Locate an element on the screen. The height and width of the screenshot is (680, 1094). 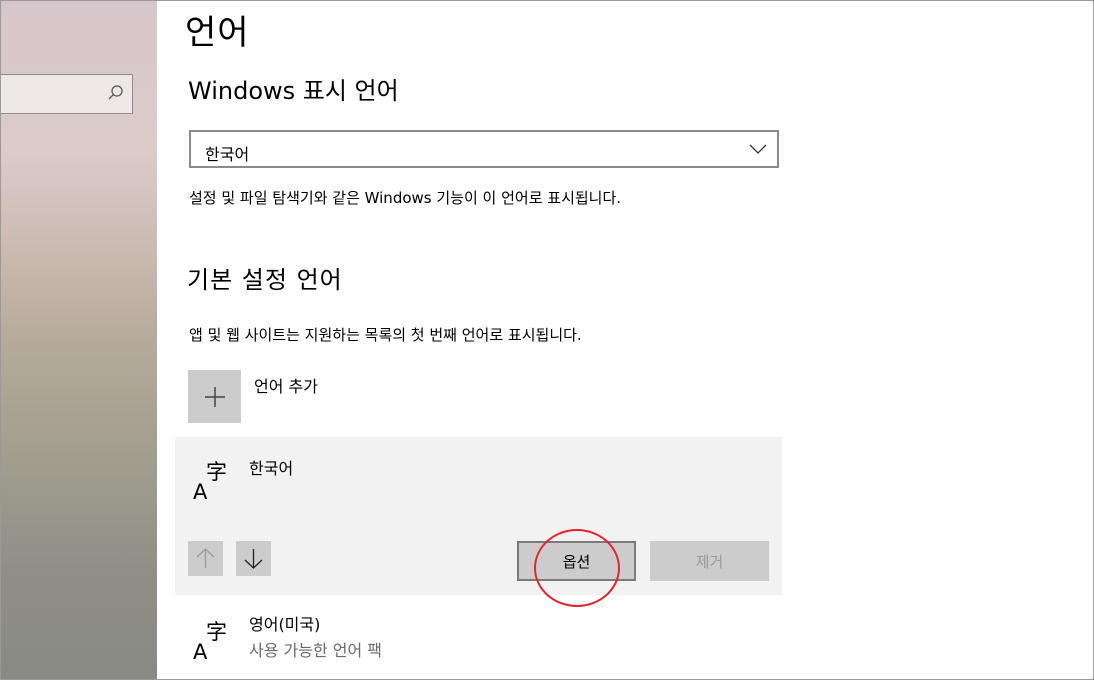
display-language-description: 설정 및 파일 탐색기와 같은 Windows 기능이 이 언어로 표시됩니다. is located at coordinates (405, 198).